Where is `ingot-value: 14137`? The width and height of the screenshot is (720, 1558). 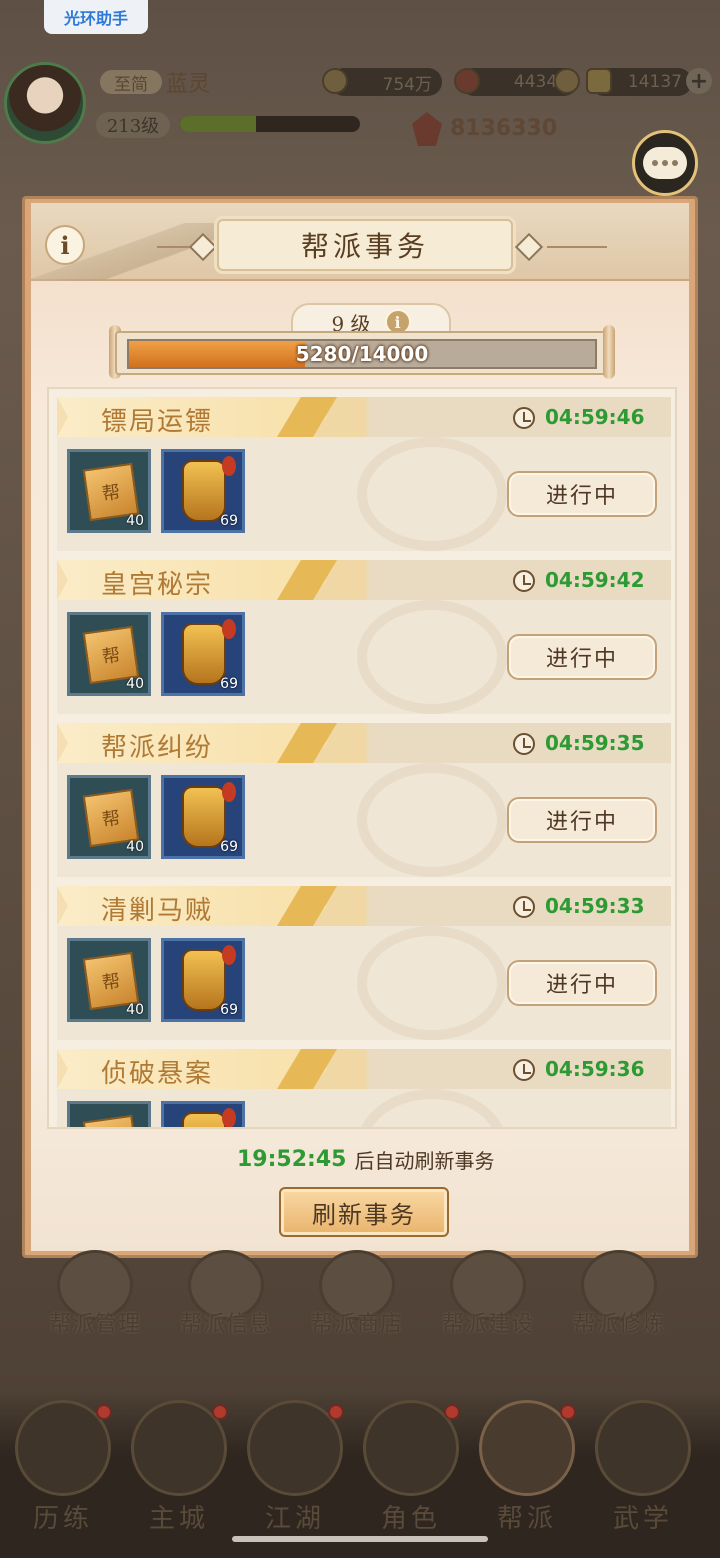 ingot-value: 14137 is located at coordinates (654, 82).